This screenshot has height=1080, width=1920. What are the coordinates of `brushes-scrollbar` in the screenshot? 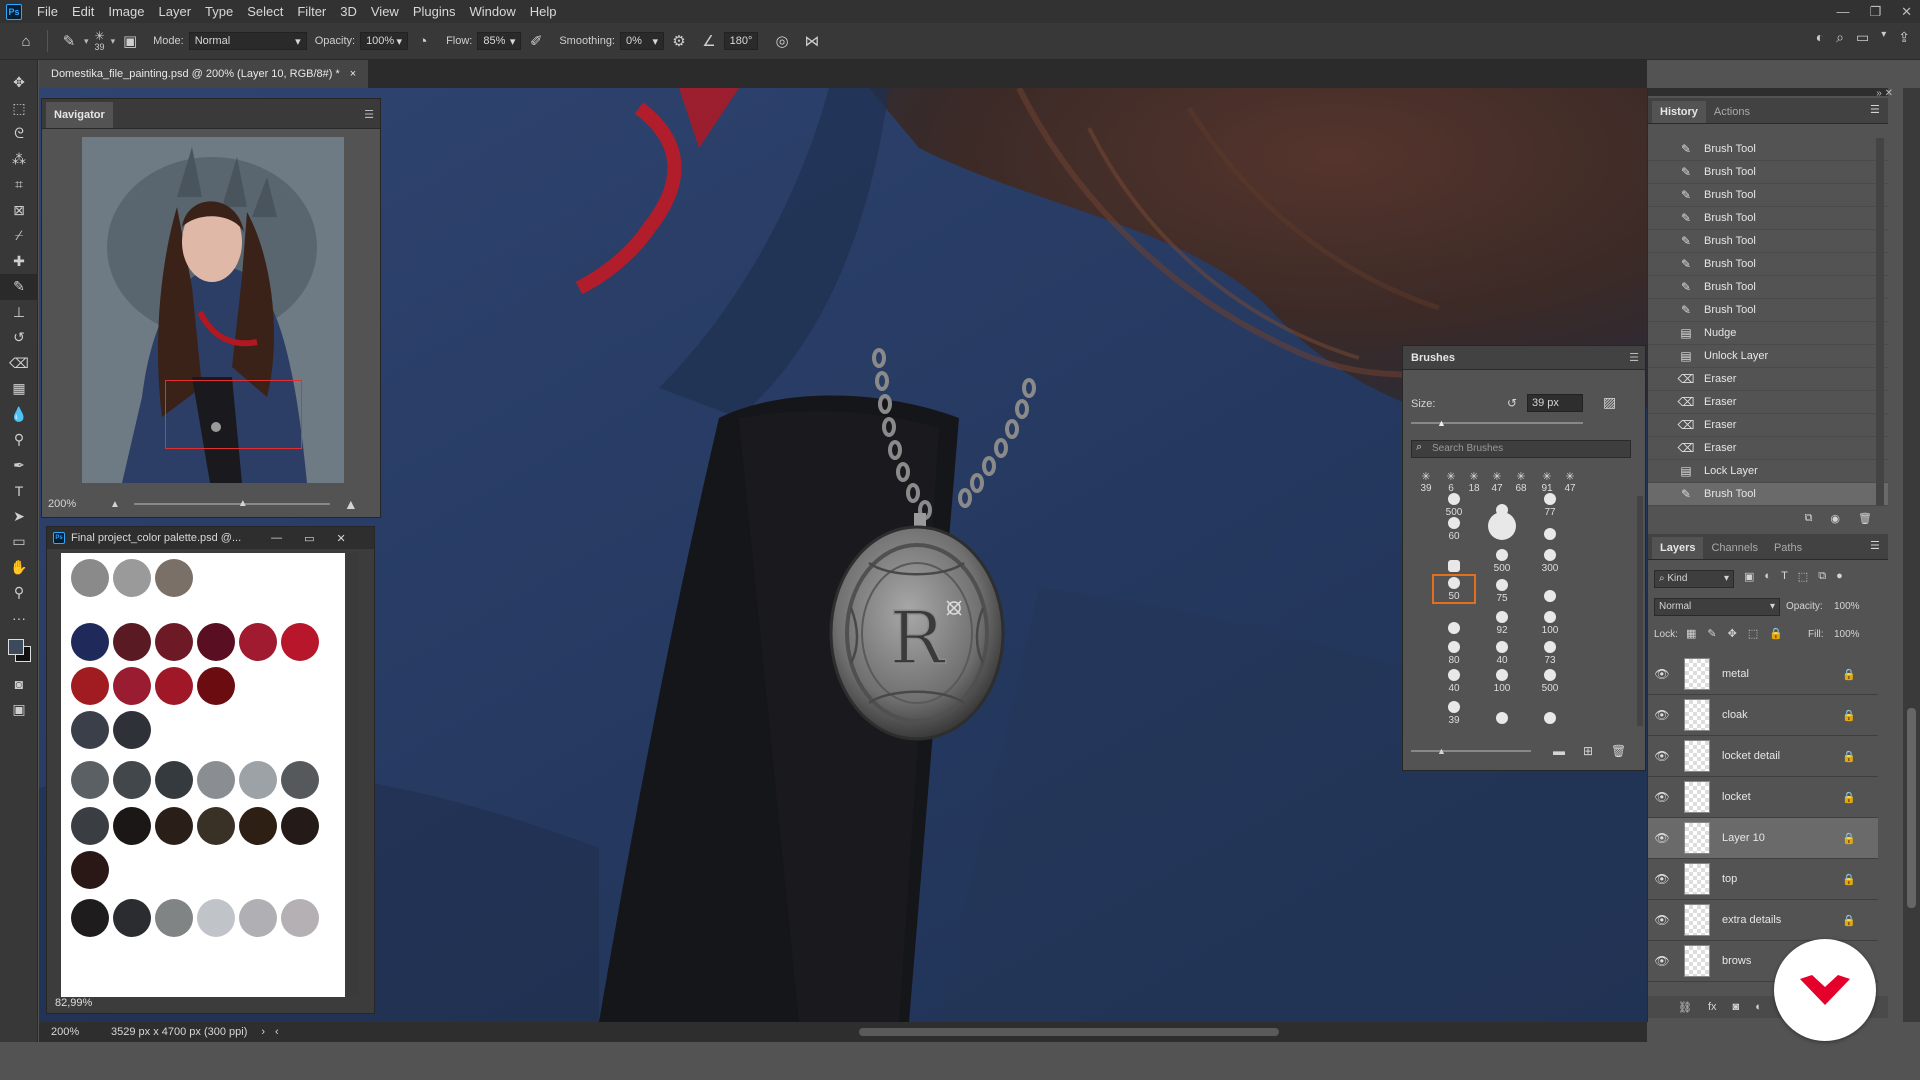 It's located at (1640, 611).